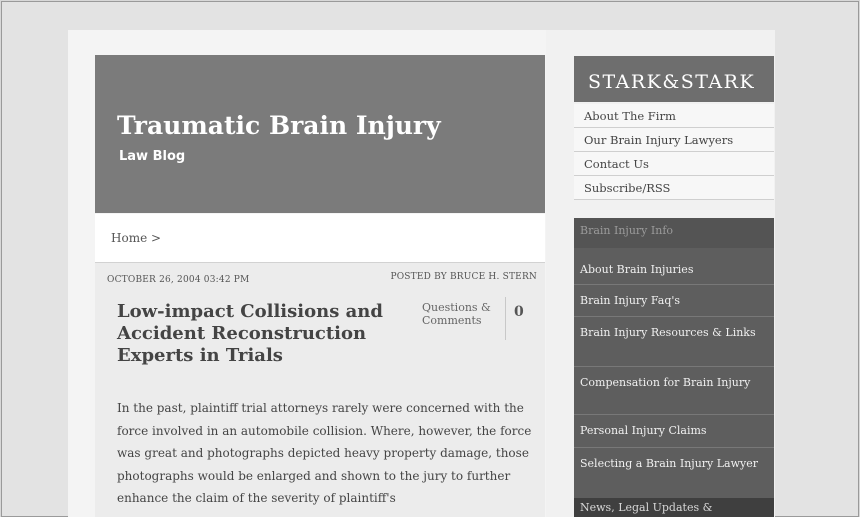 The image size is (860, 517). What do you see at coordinates (674, 164) in the screenshot?
I see `sidebar-link-contact: Contact Us` at bounding box center [674, 164].